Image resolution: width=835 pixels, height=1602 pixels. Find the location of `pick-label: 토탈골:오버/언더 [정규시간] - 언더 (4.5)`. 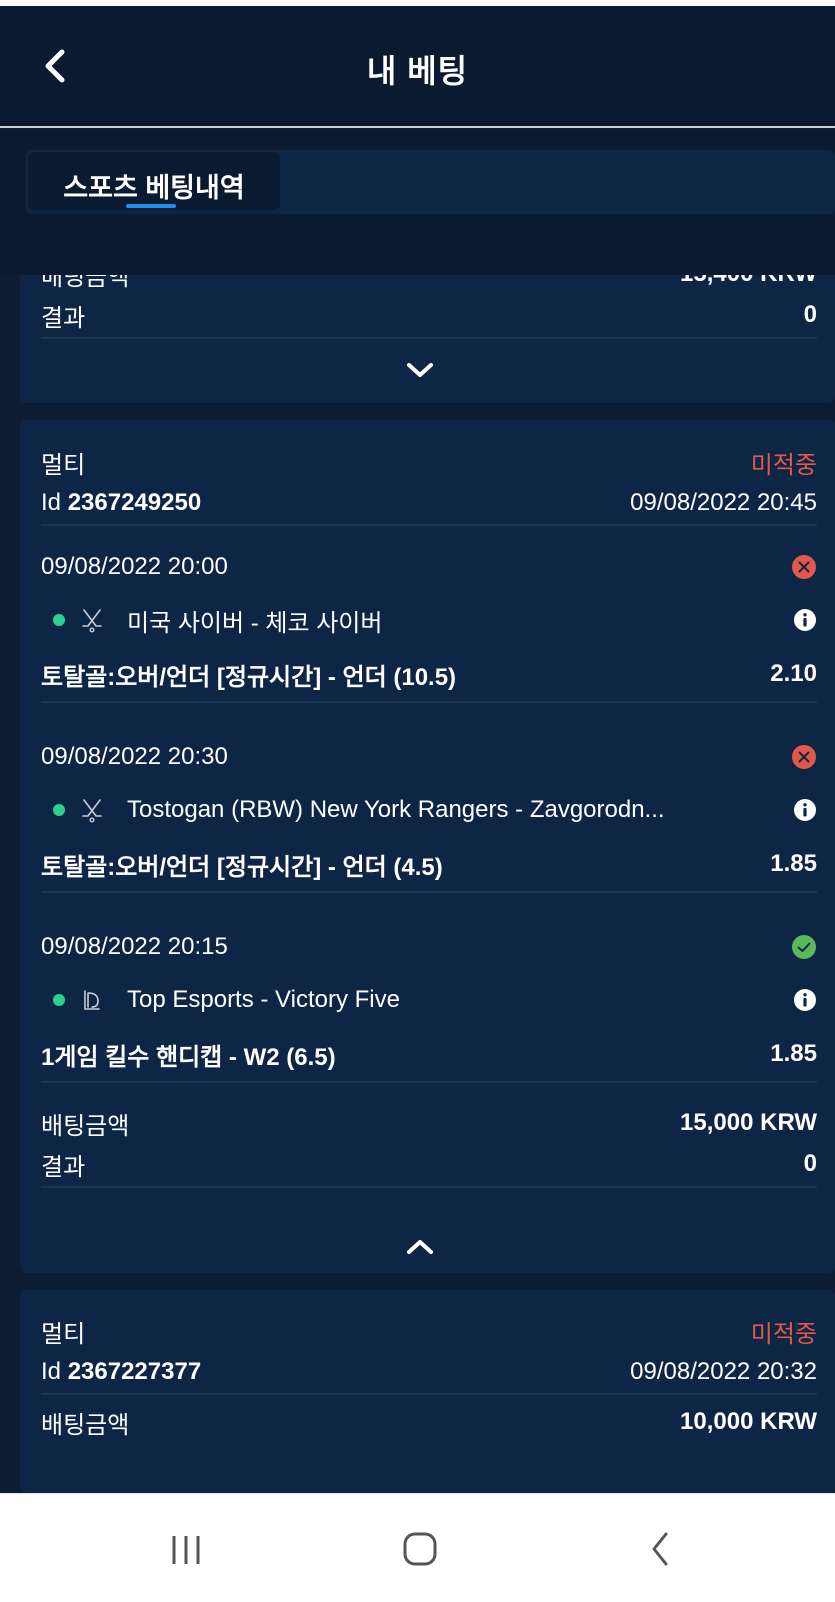

pick-label: 토탈골:오버/언더 [정규시간] - 언더 (4.5) is located at coordinates (242, 867).